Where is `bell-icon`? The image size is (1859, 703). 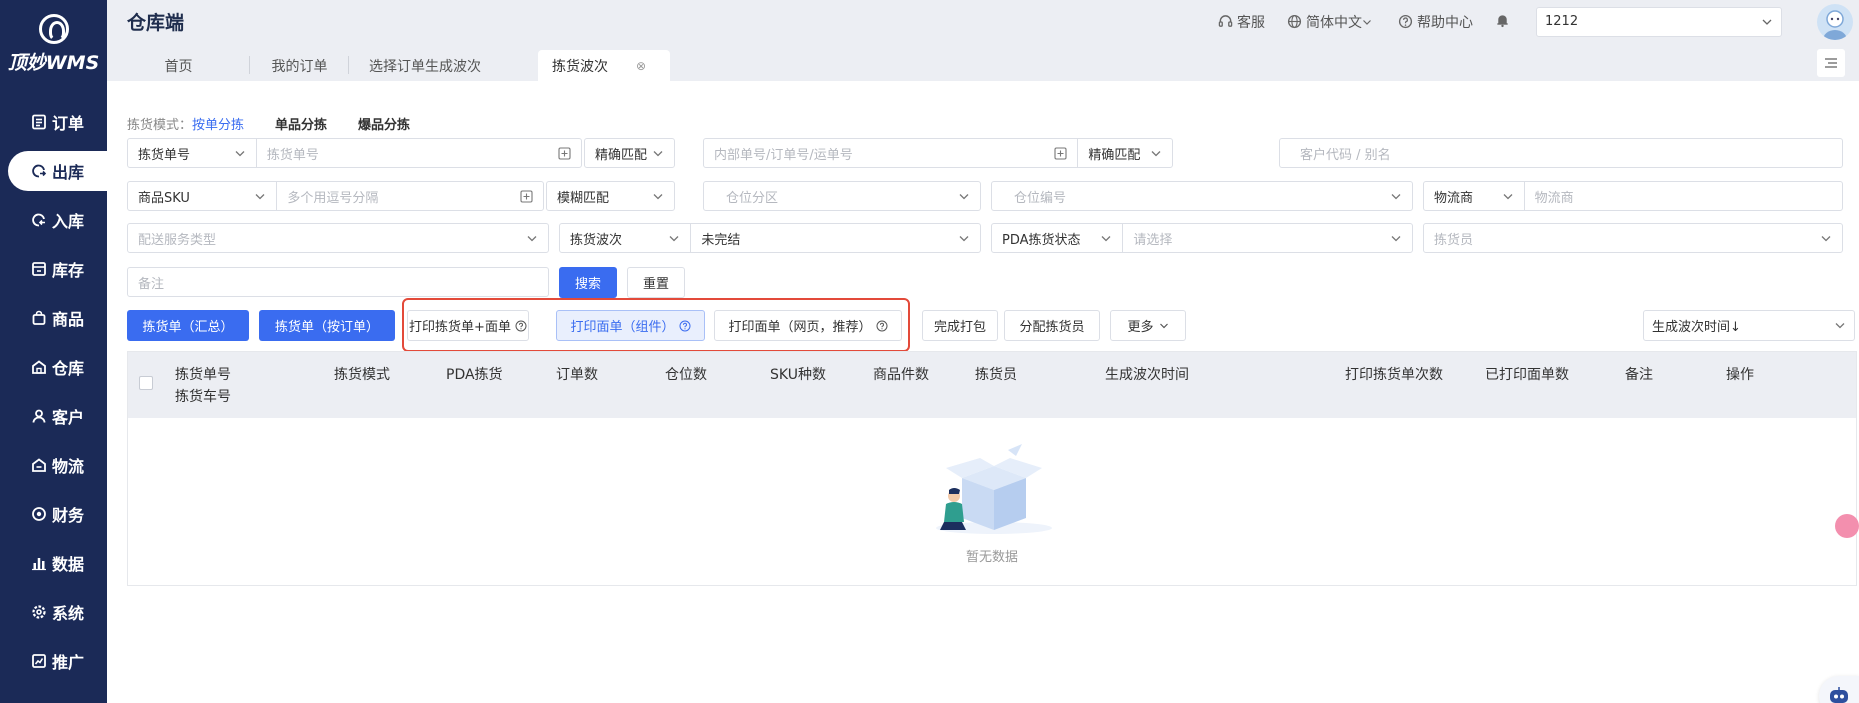 bell-icon is located at coordinates (1502, 22).